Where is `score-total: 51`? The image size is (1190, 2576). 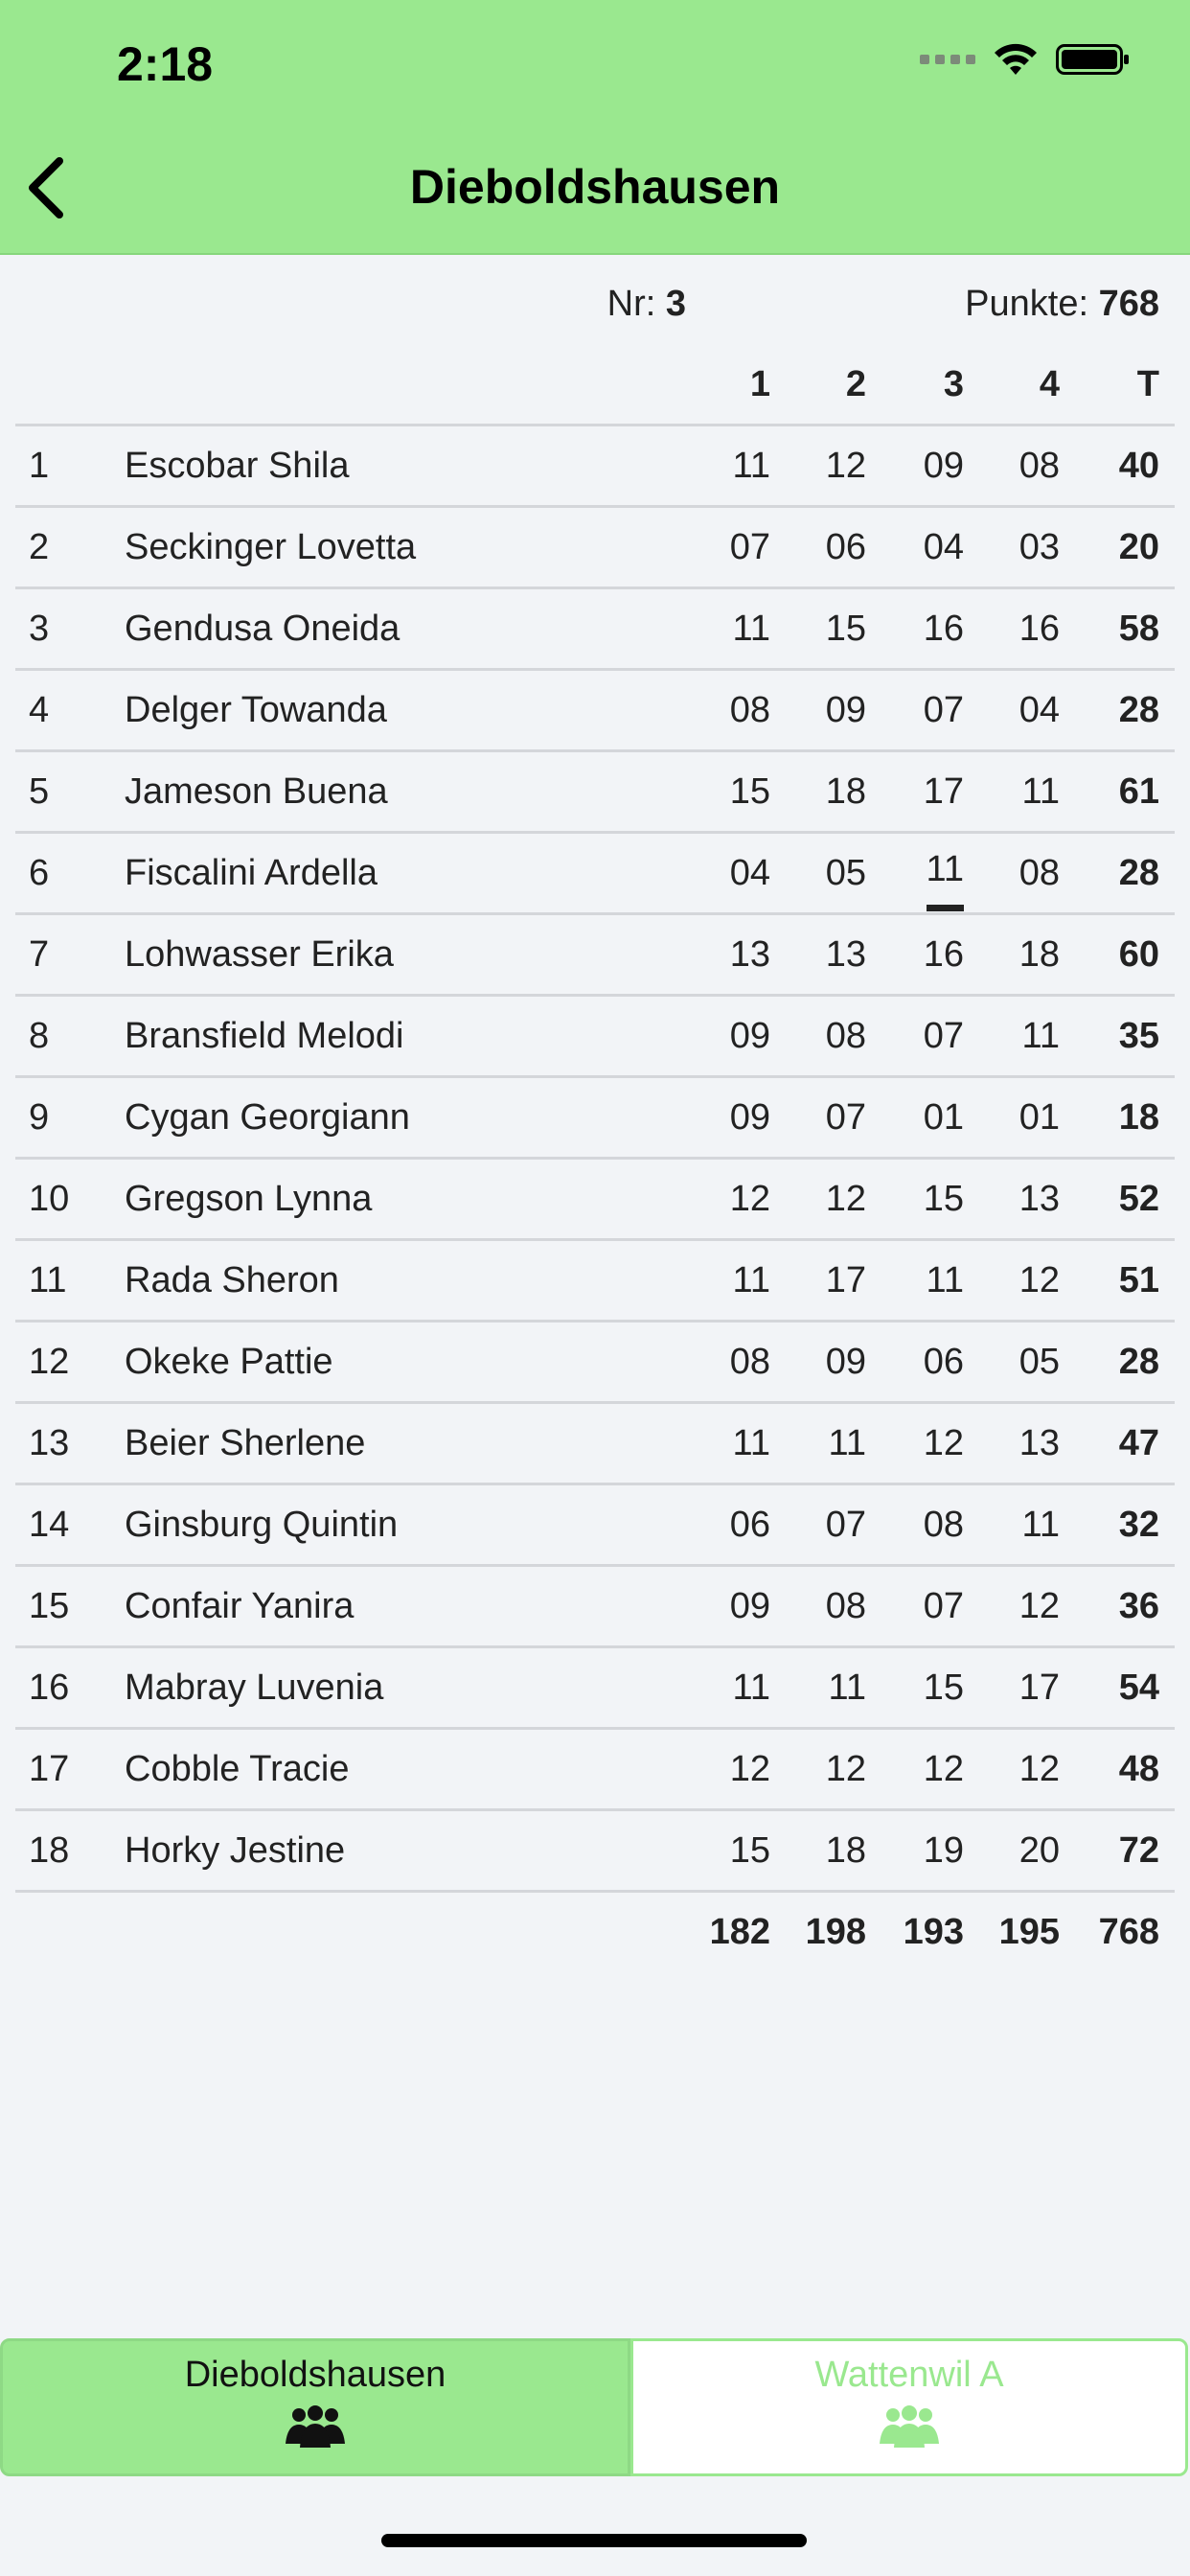 score-total: 51 is located at coordinates (1138, 1280).